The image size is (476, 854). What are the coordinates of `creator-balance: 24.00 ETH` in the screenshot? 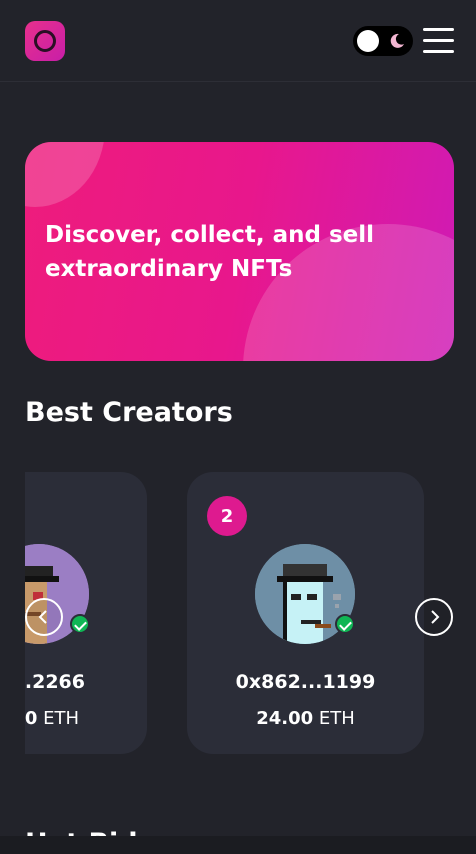 It's located at (305, 718).